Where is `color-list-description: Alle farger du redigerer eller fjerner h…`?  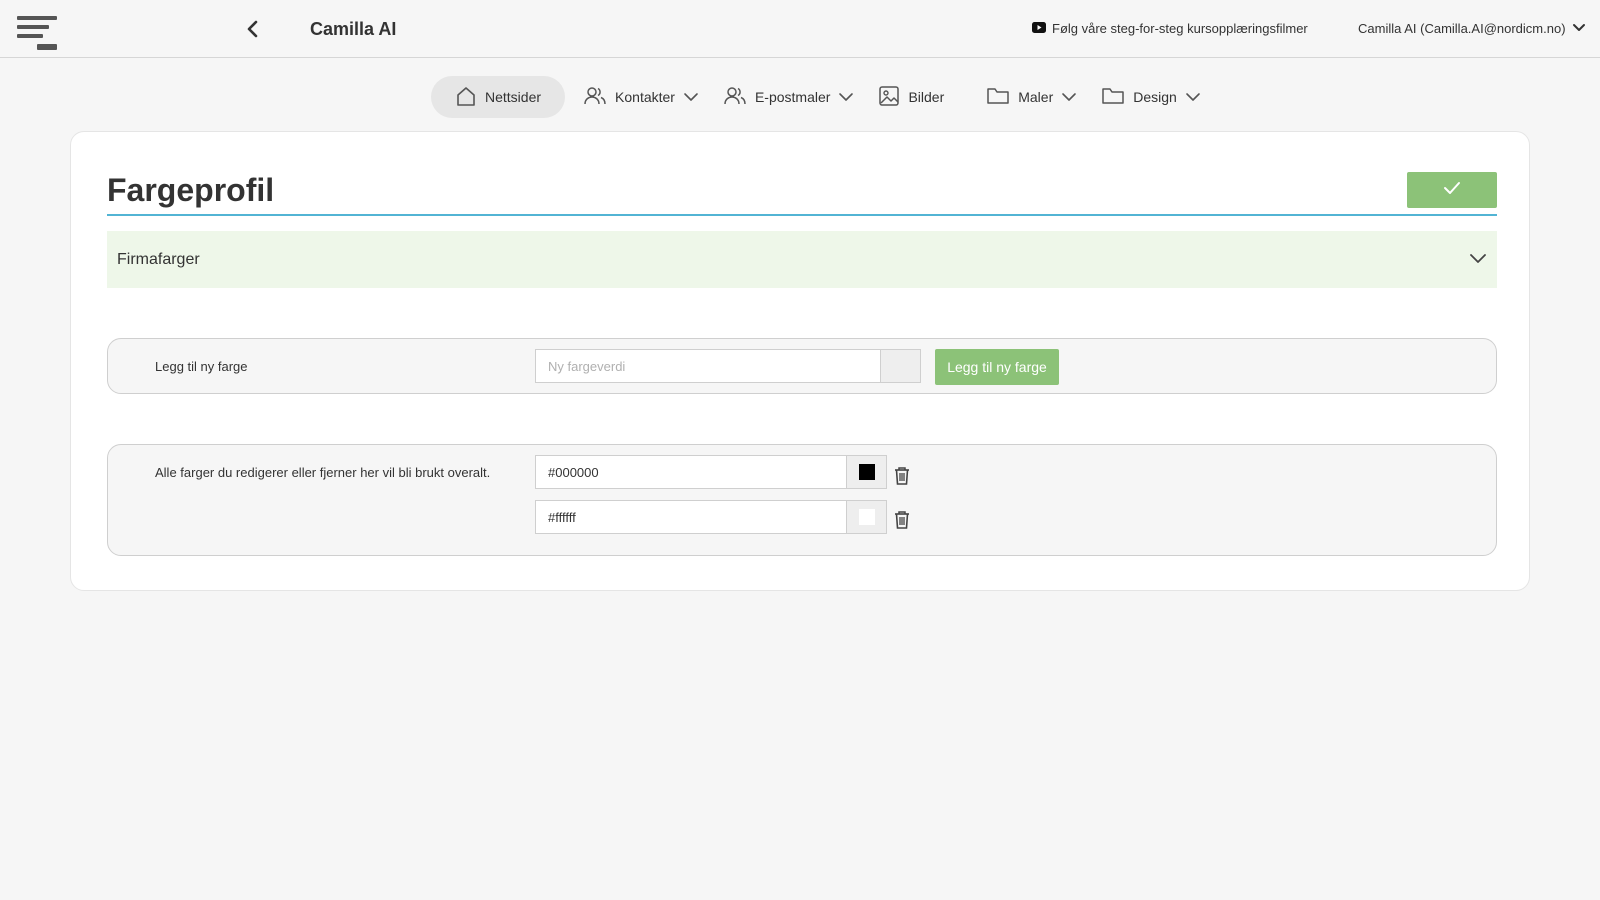
color-list-description: Alle farger du redigerer eller fjerner h… is located at coordinates (323, 472).